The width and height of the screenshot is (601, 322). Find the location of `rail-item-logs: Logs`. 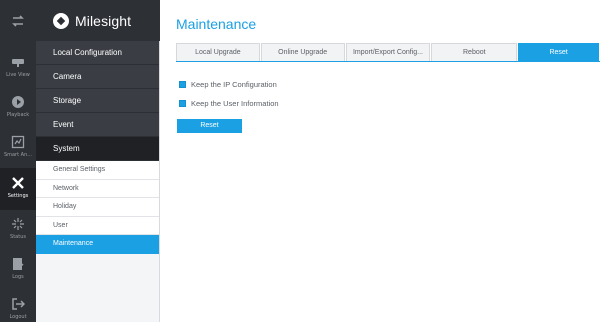

rail-item-logs: Logs is located at coordinates (18, 275).